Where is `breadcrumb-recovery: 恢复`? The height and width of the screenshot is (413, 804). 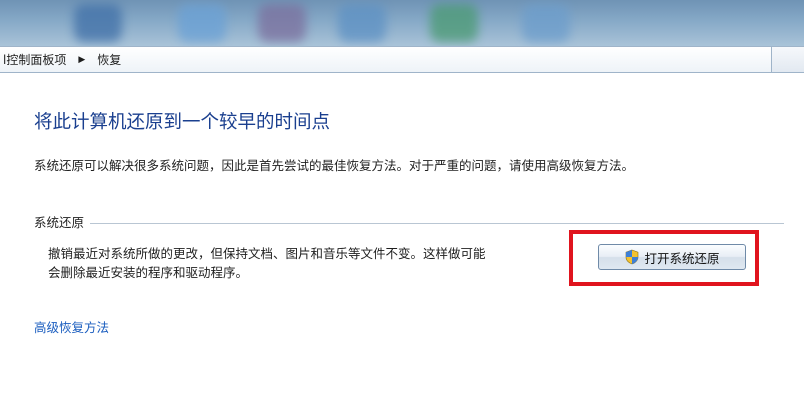 breadcrumb-recovery: 恢复 is located at coordinates (108, 59).